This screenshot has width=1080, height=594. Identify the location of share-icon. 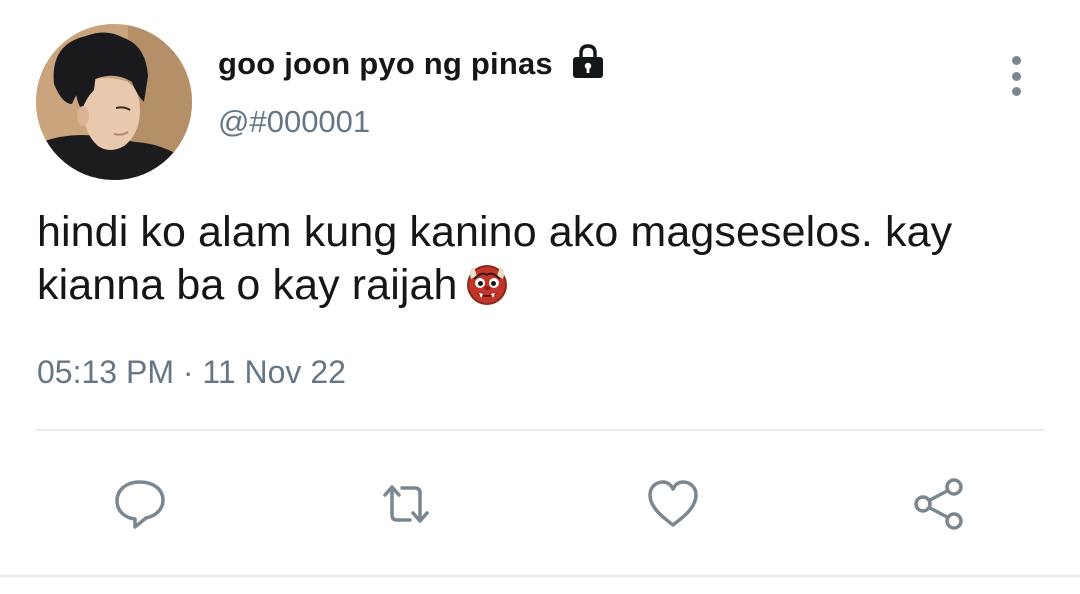
(938, 504).